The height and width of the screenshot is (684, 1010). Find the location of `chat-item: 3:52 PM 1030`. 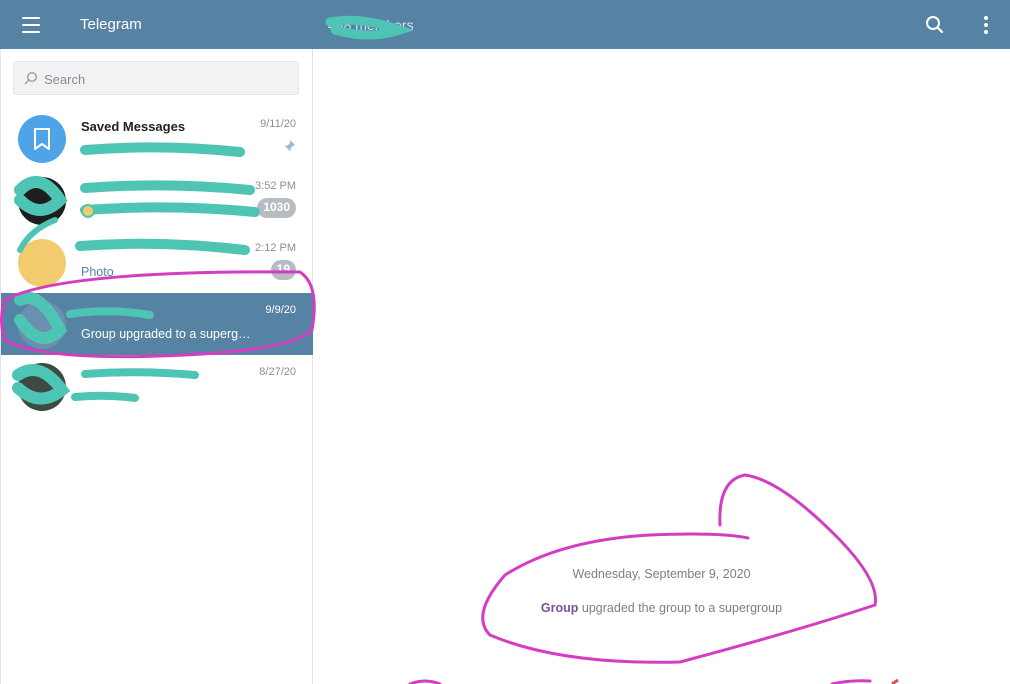

chat-item: 3:52 PM 1030 is located at coordinates (157, 200).